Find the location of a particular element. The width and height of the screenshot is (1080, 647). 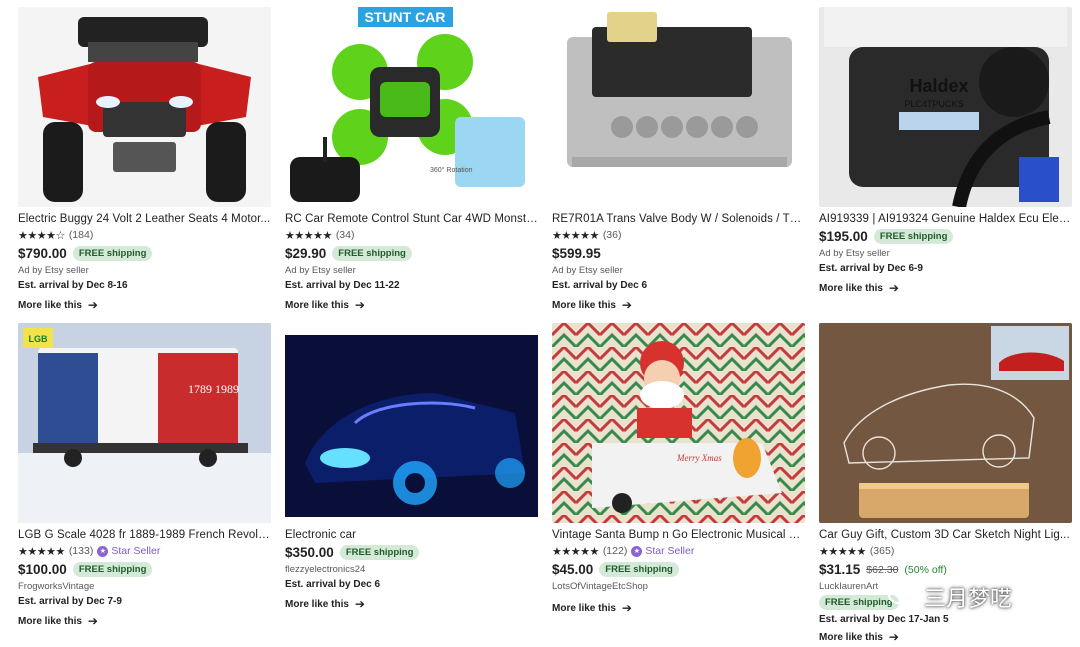

wechat-icon is located at coordinates (902, 596).